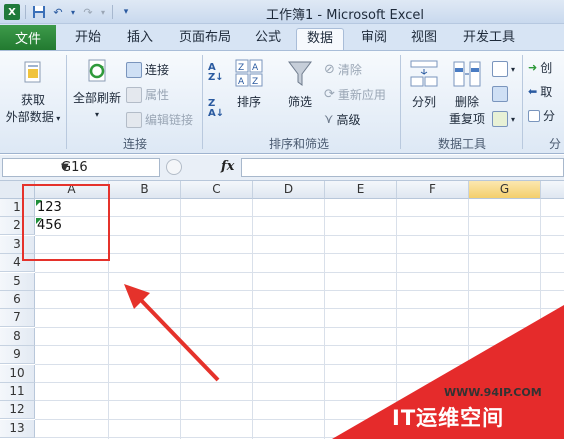  I want to click on advanced-filter-icon: ⋎, so click(329, 119).